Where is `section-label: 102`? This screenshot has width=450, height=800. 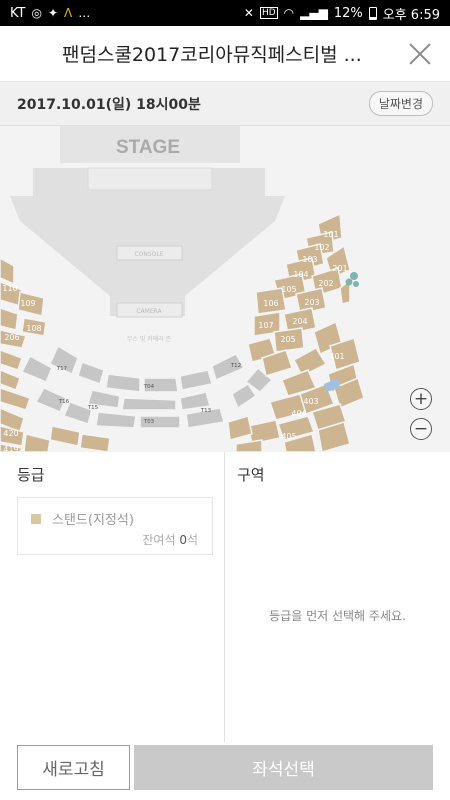 section-label: 102 is located at coordinates (321, 247).